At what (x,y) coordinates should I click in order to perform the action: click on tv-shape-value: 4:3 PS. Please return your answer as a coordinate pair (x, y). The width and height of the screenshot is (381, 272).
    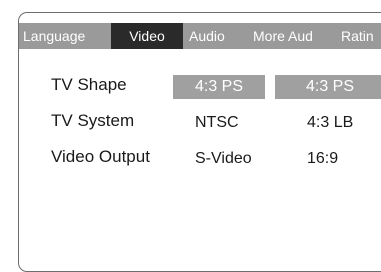
    Looking at the image, I should click on (219, 87).